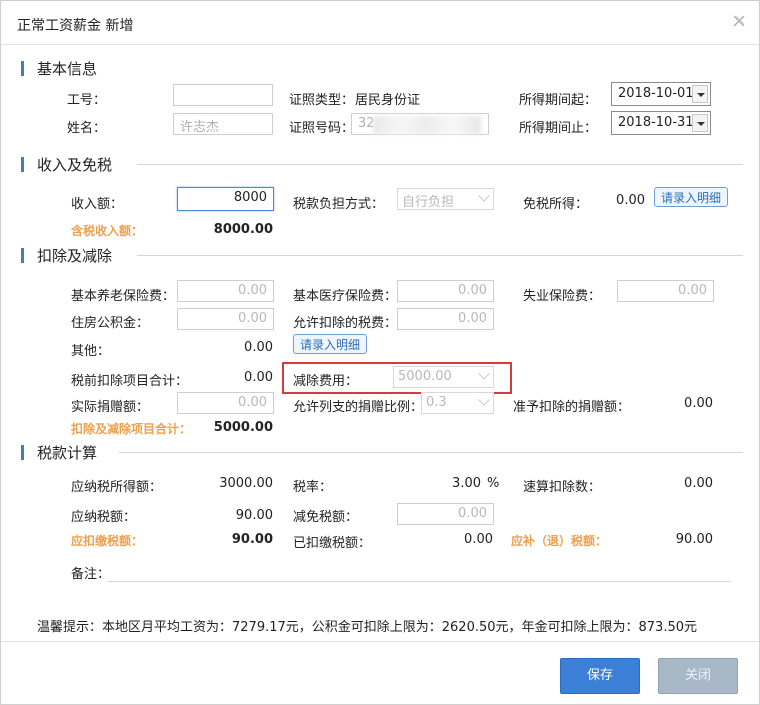 The width and height of the screenshot is (760, 705). What do you see at coordinates (75, 165) in the screenshot?
I see `section-title-income: 收入及免税` at bounding box center [75, 165].